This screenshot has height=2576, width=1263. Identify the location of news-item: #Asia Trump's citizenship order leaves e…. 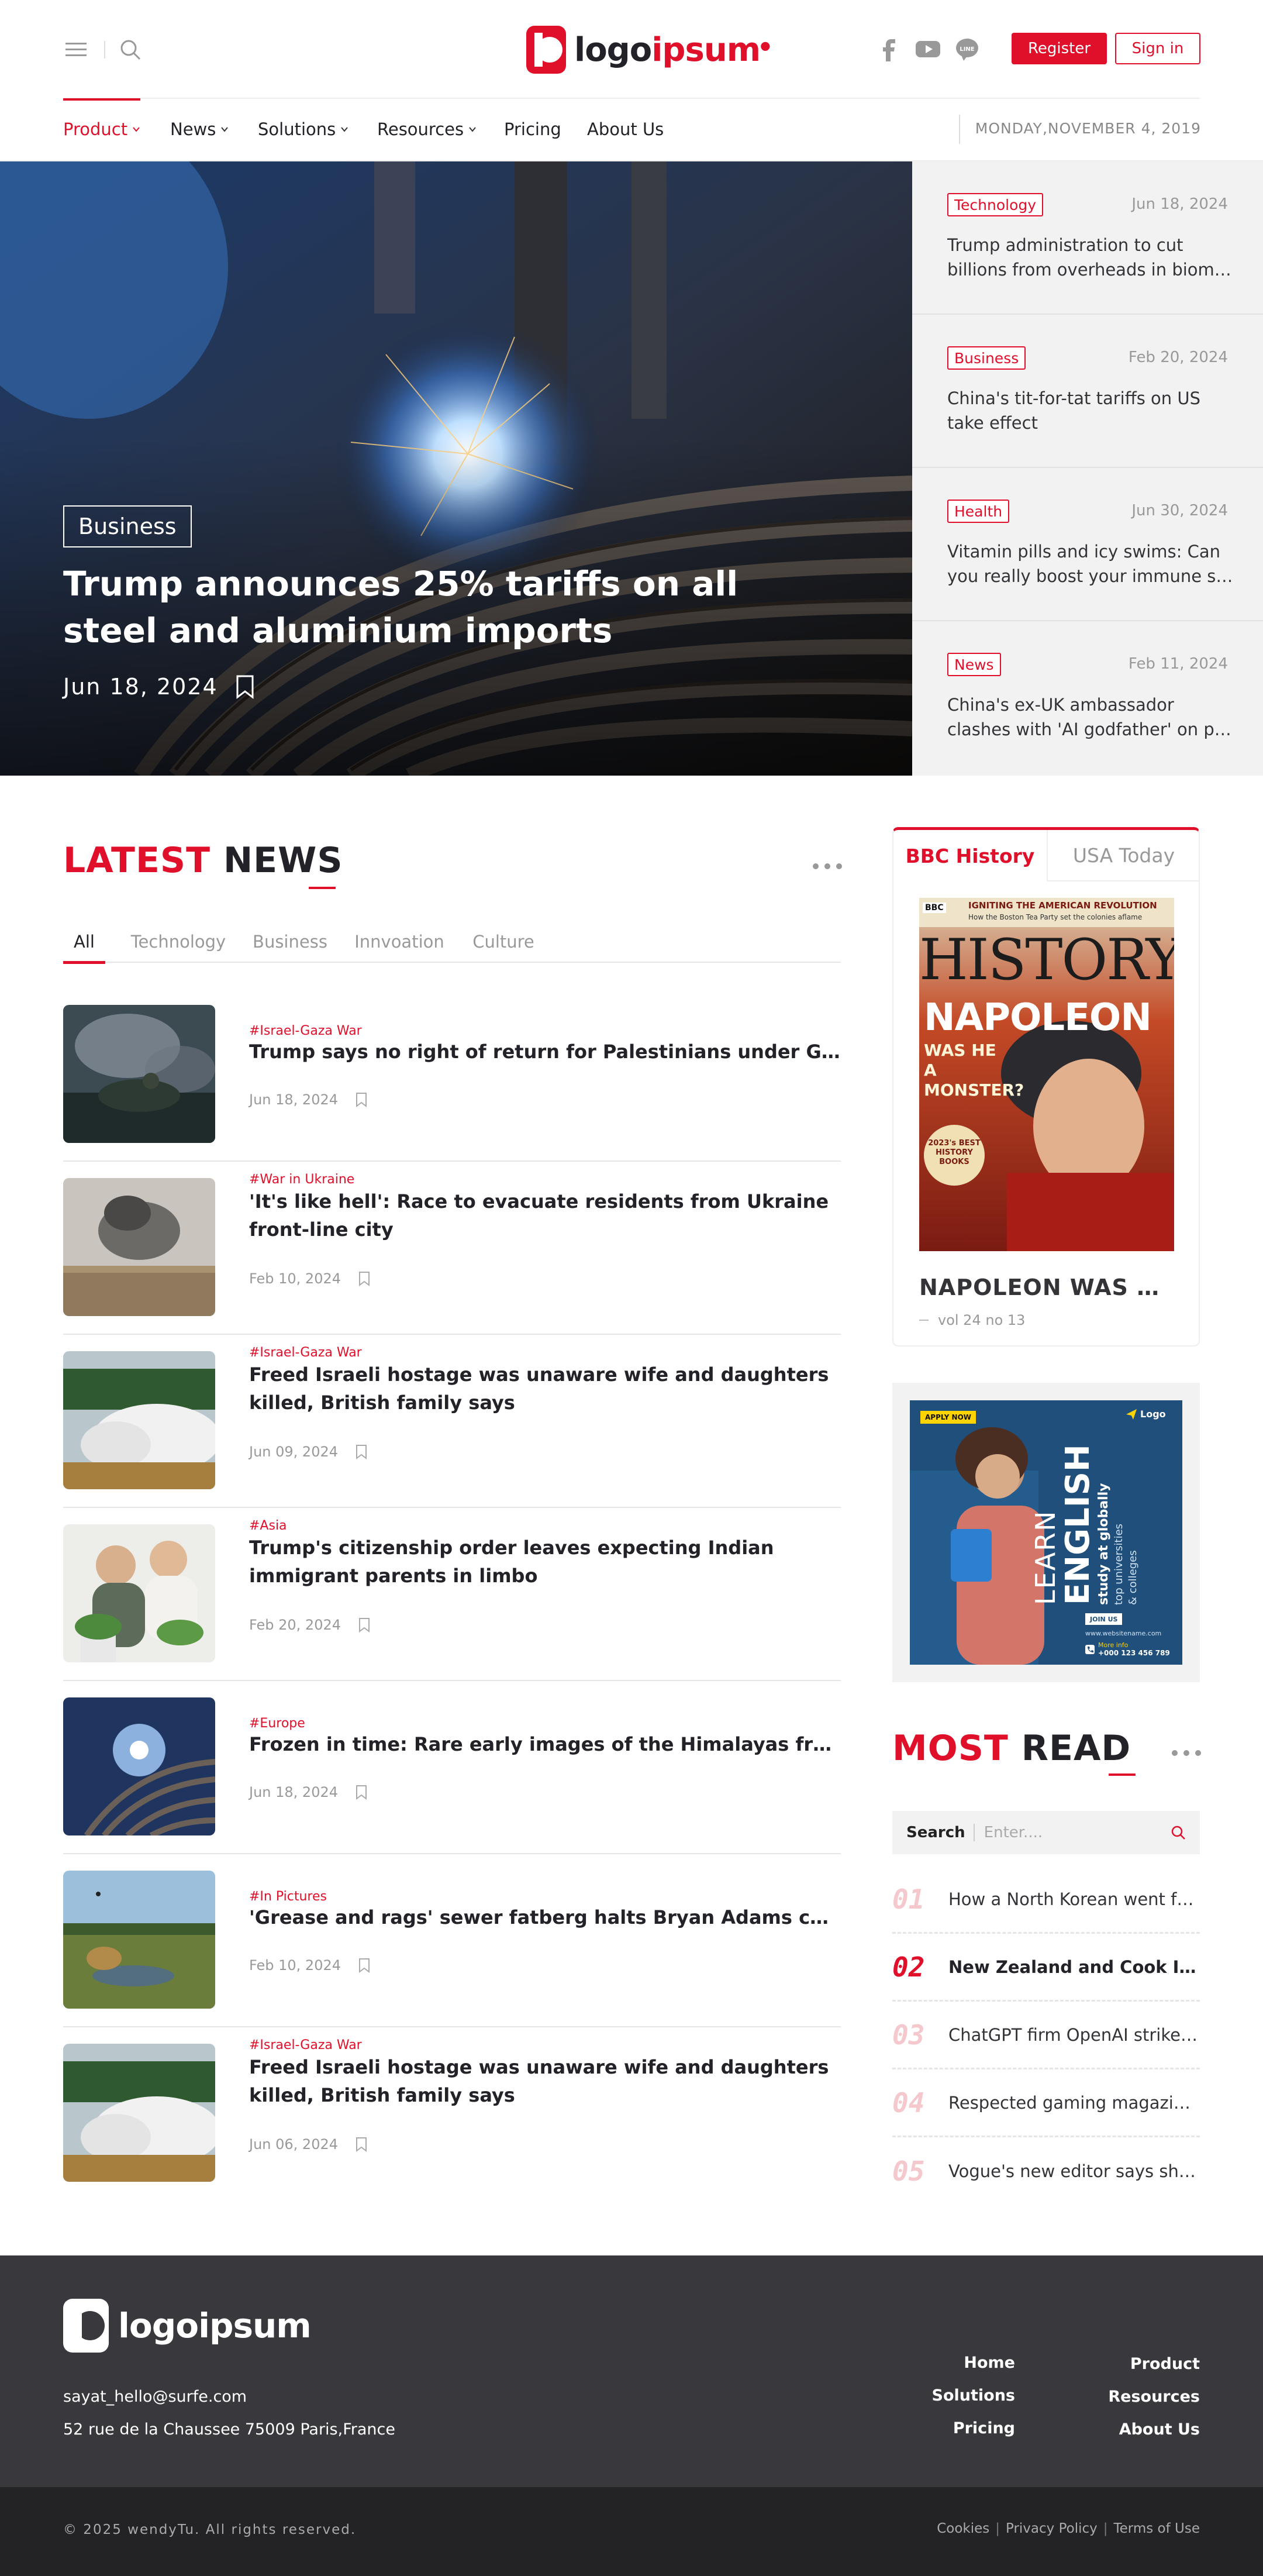
(452, 1594).